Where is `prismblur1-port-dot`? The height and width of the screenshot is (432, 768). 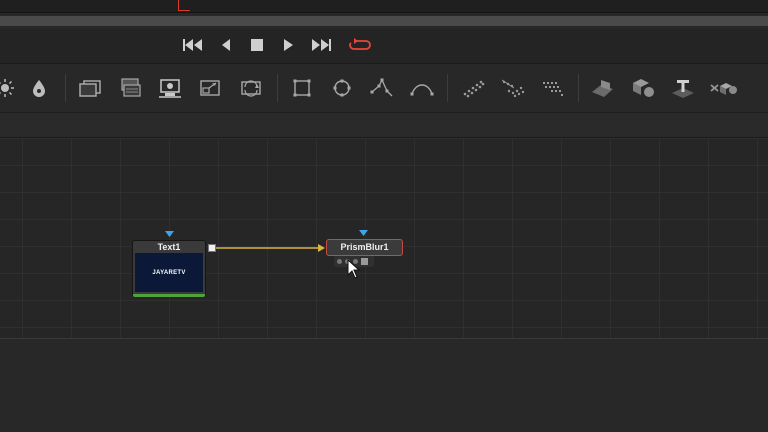
prismblur1-port-dot is located at coordinates (339, 261).